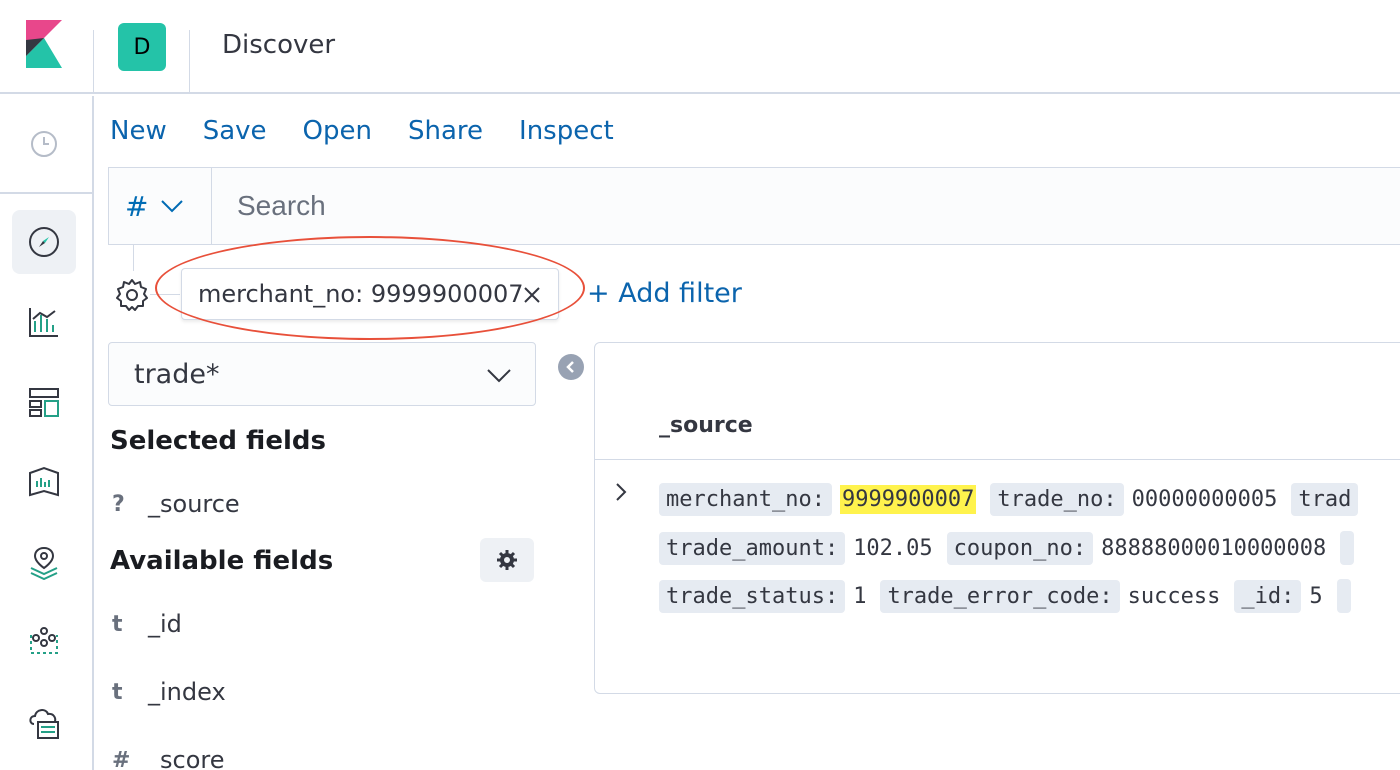  Describe the element at coordinates (621, 492) in the screenshot. I see `chevron-right-icon` at that location.